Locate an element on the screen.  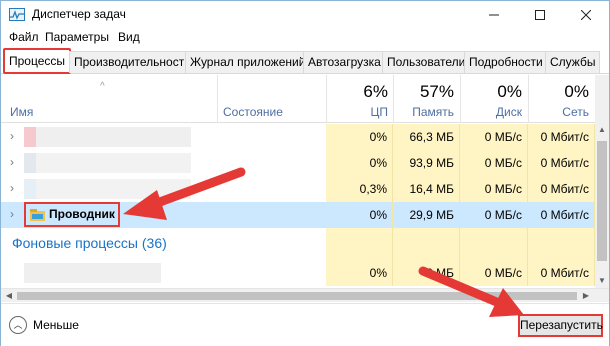
tab-services: Службы is located at coordinates (573, 62).